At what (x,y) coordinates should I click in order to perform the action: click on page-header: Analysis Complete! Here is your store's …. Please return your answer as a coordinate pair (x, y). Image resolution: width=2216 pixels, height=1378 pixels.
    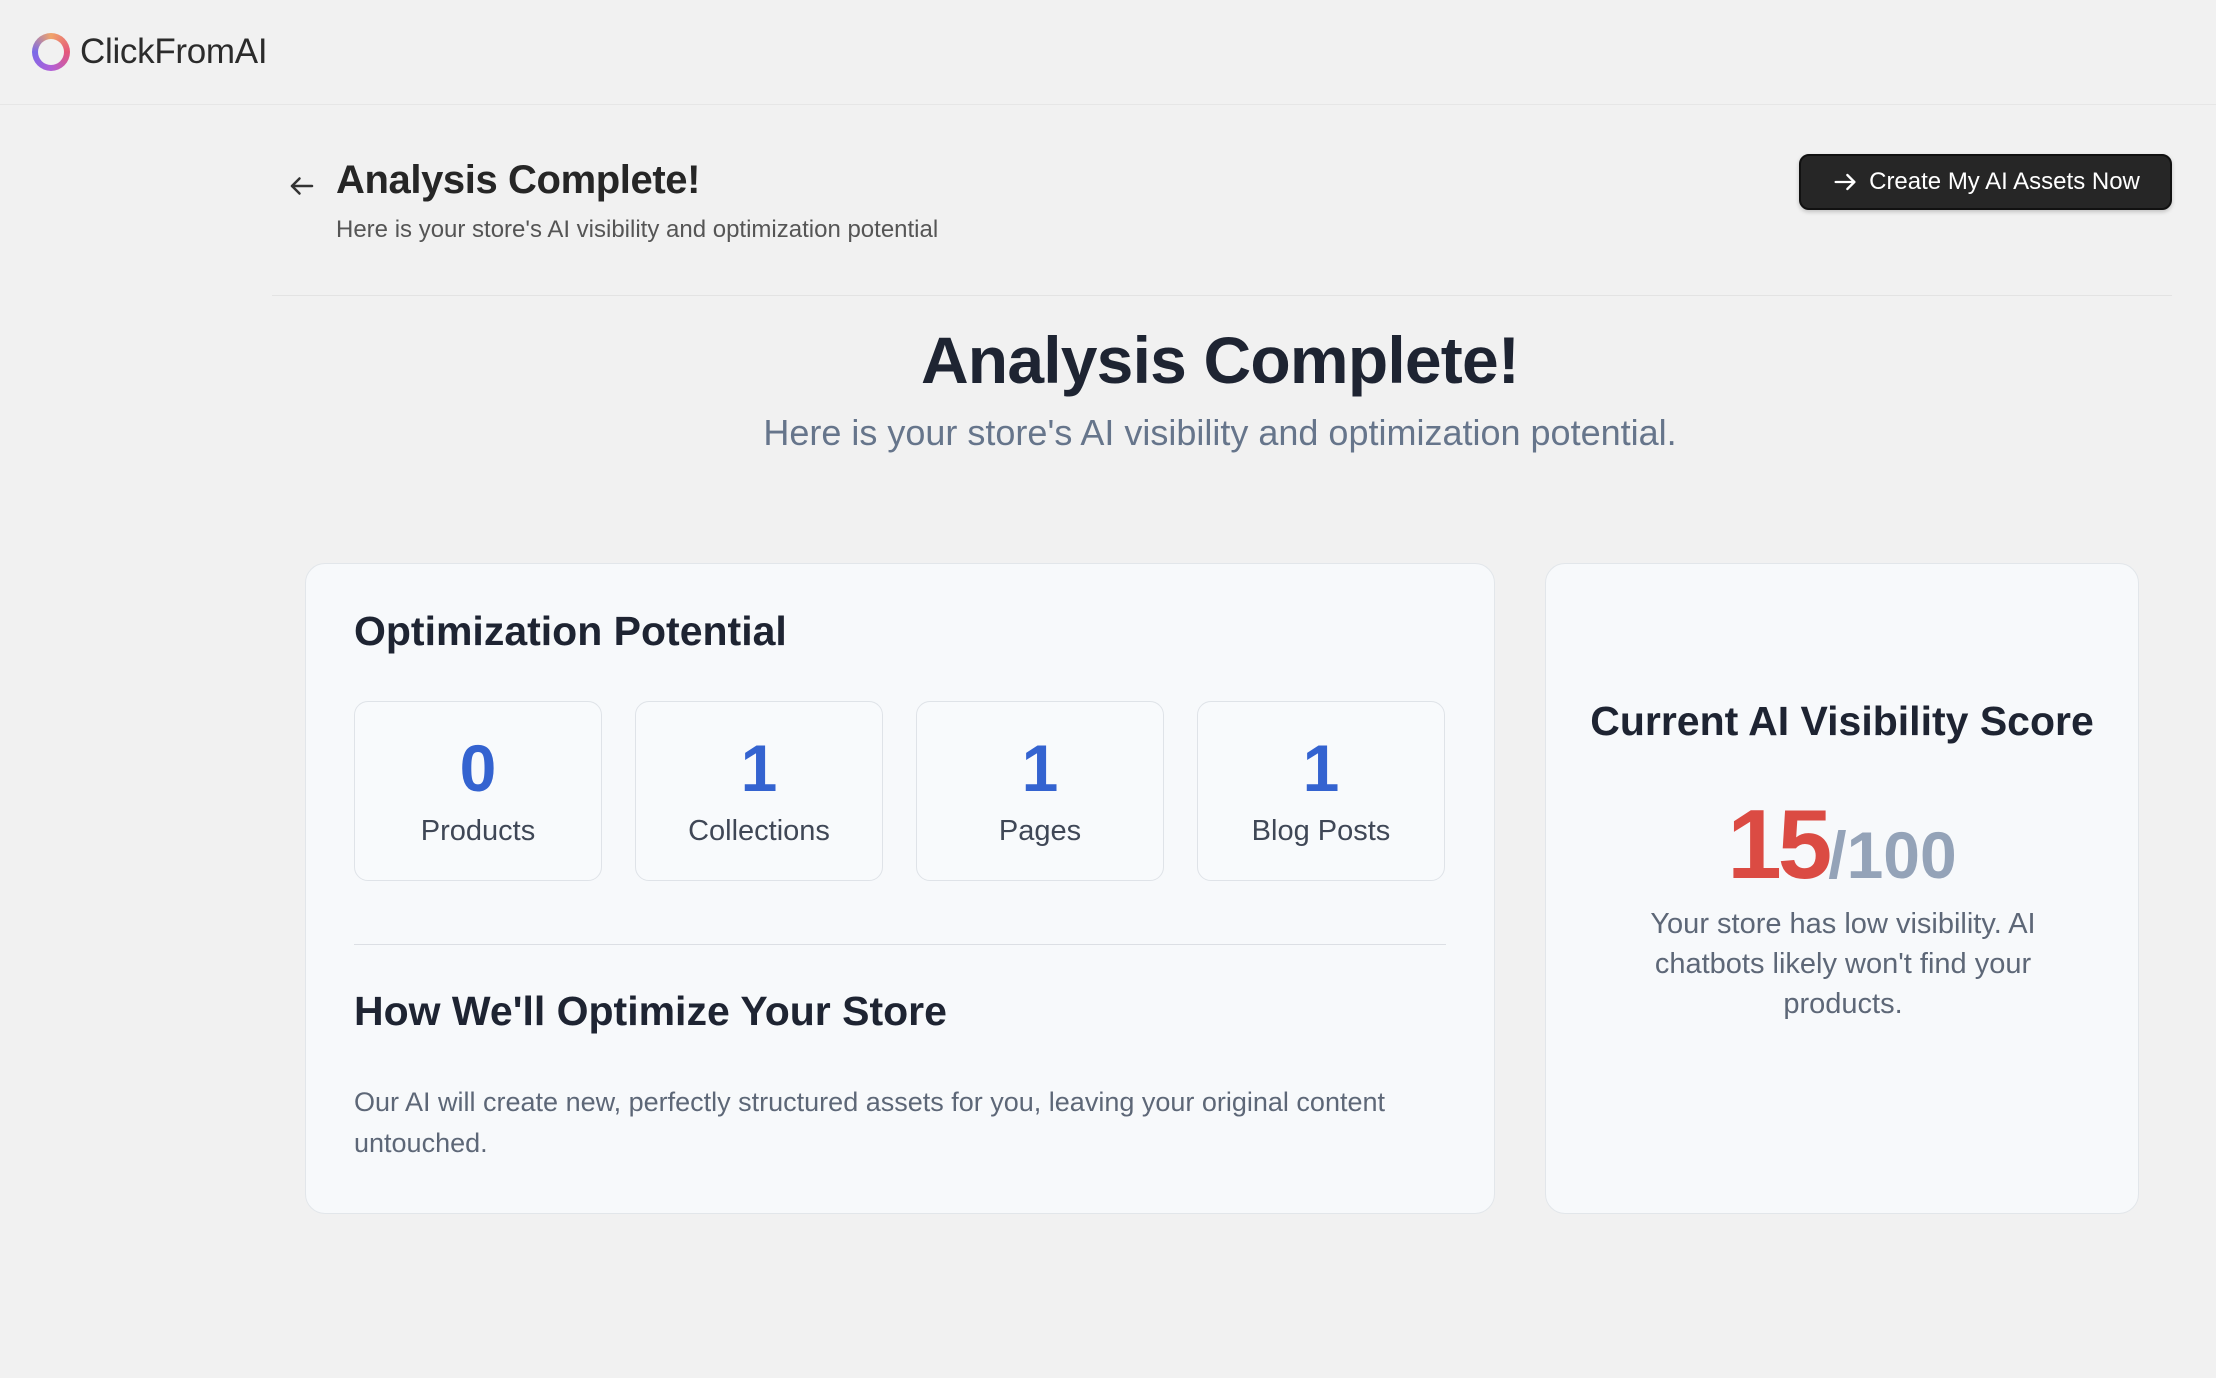
    Looking at the image, I should click on (1222, 223).